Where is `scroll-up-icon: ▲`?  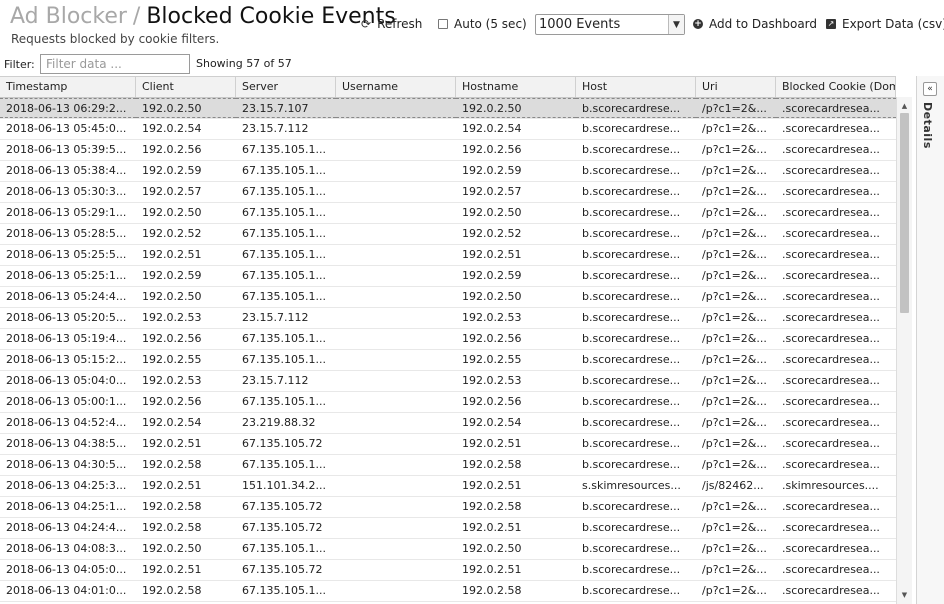
scroll-up-icon: ▲ is located at coordinates (904, 106).